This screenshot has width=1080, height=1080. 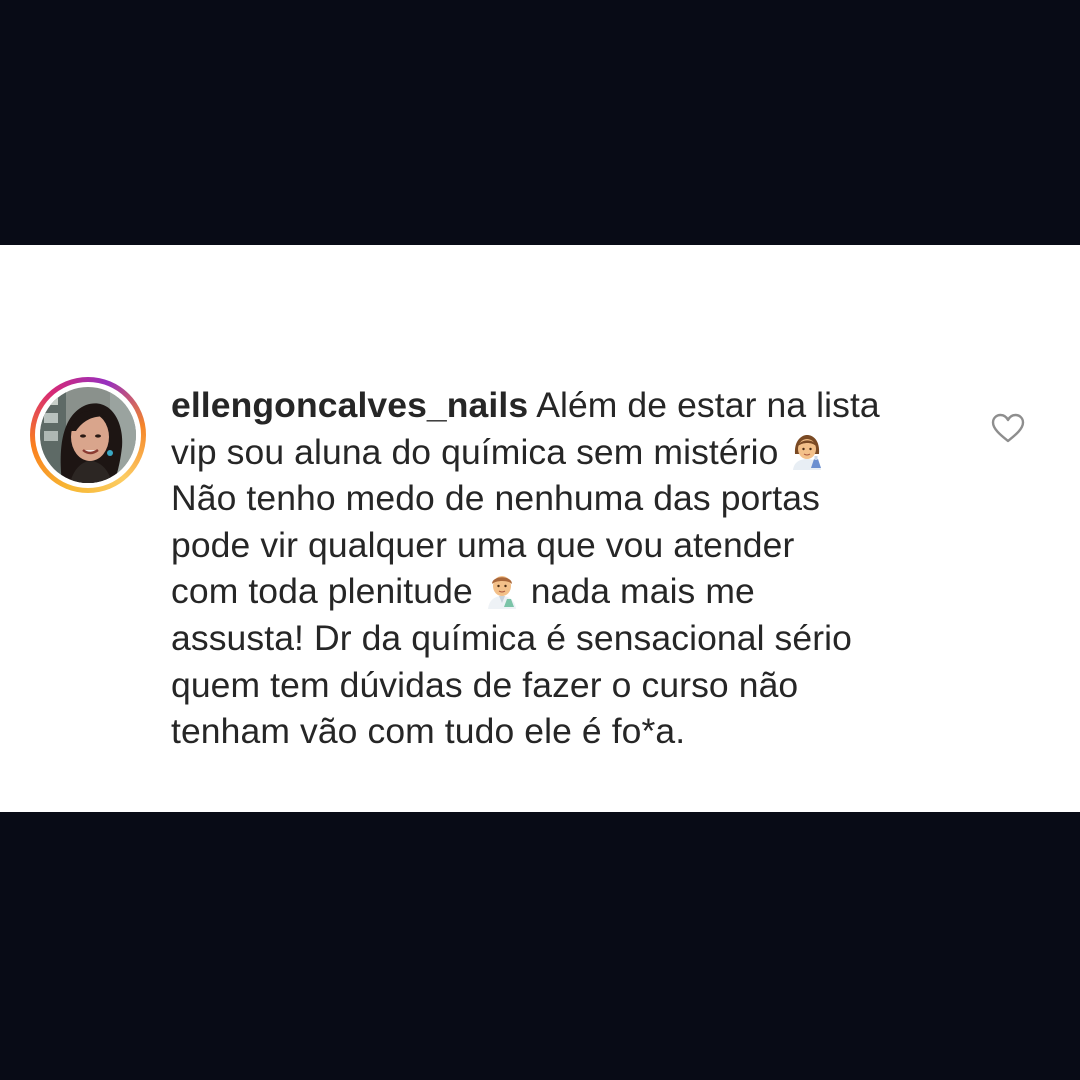 What do you see at coordinates (807, 452) in the screenshot?
I see `woman-scientist-emoji` at bounding box center [807, 452].